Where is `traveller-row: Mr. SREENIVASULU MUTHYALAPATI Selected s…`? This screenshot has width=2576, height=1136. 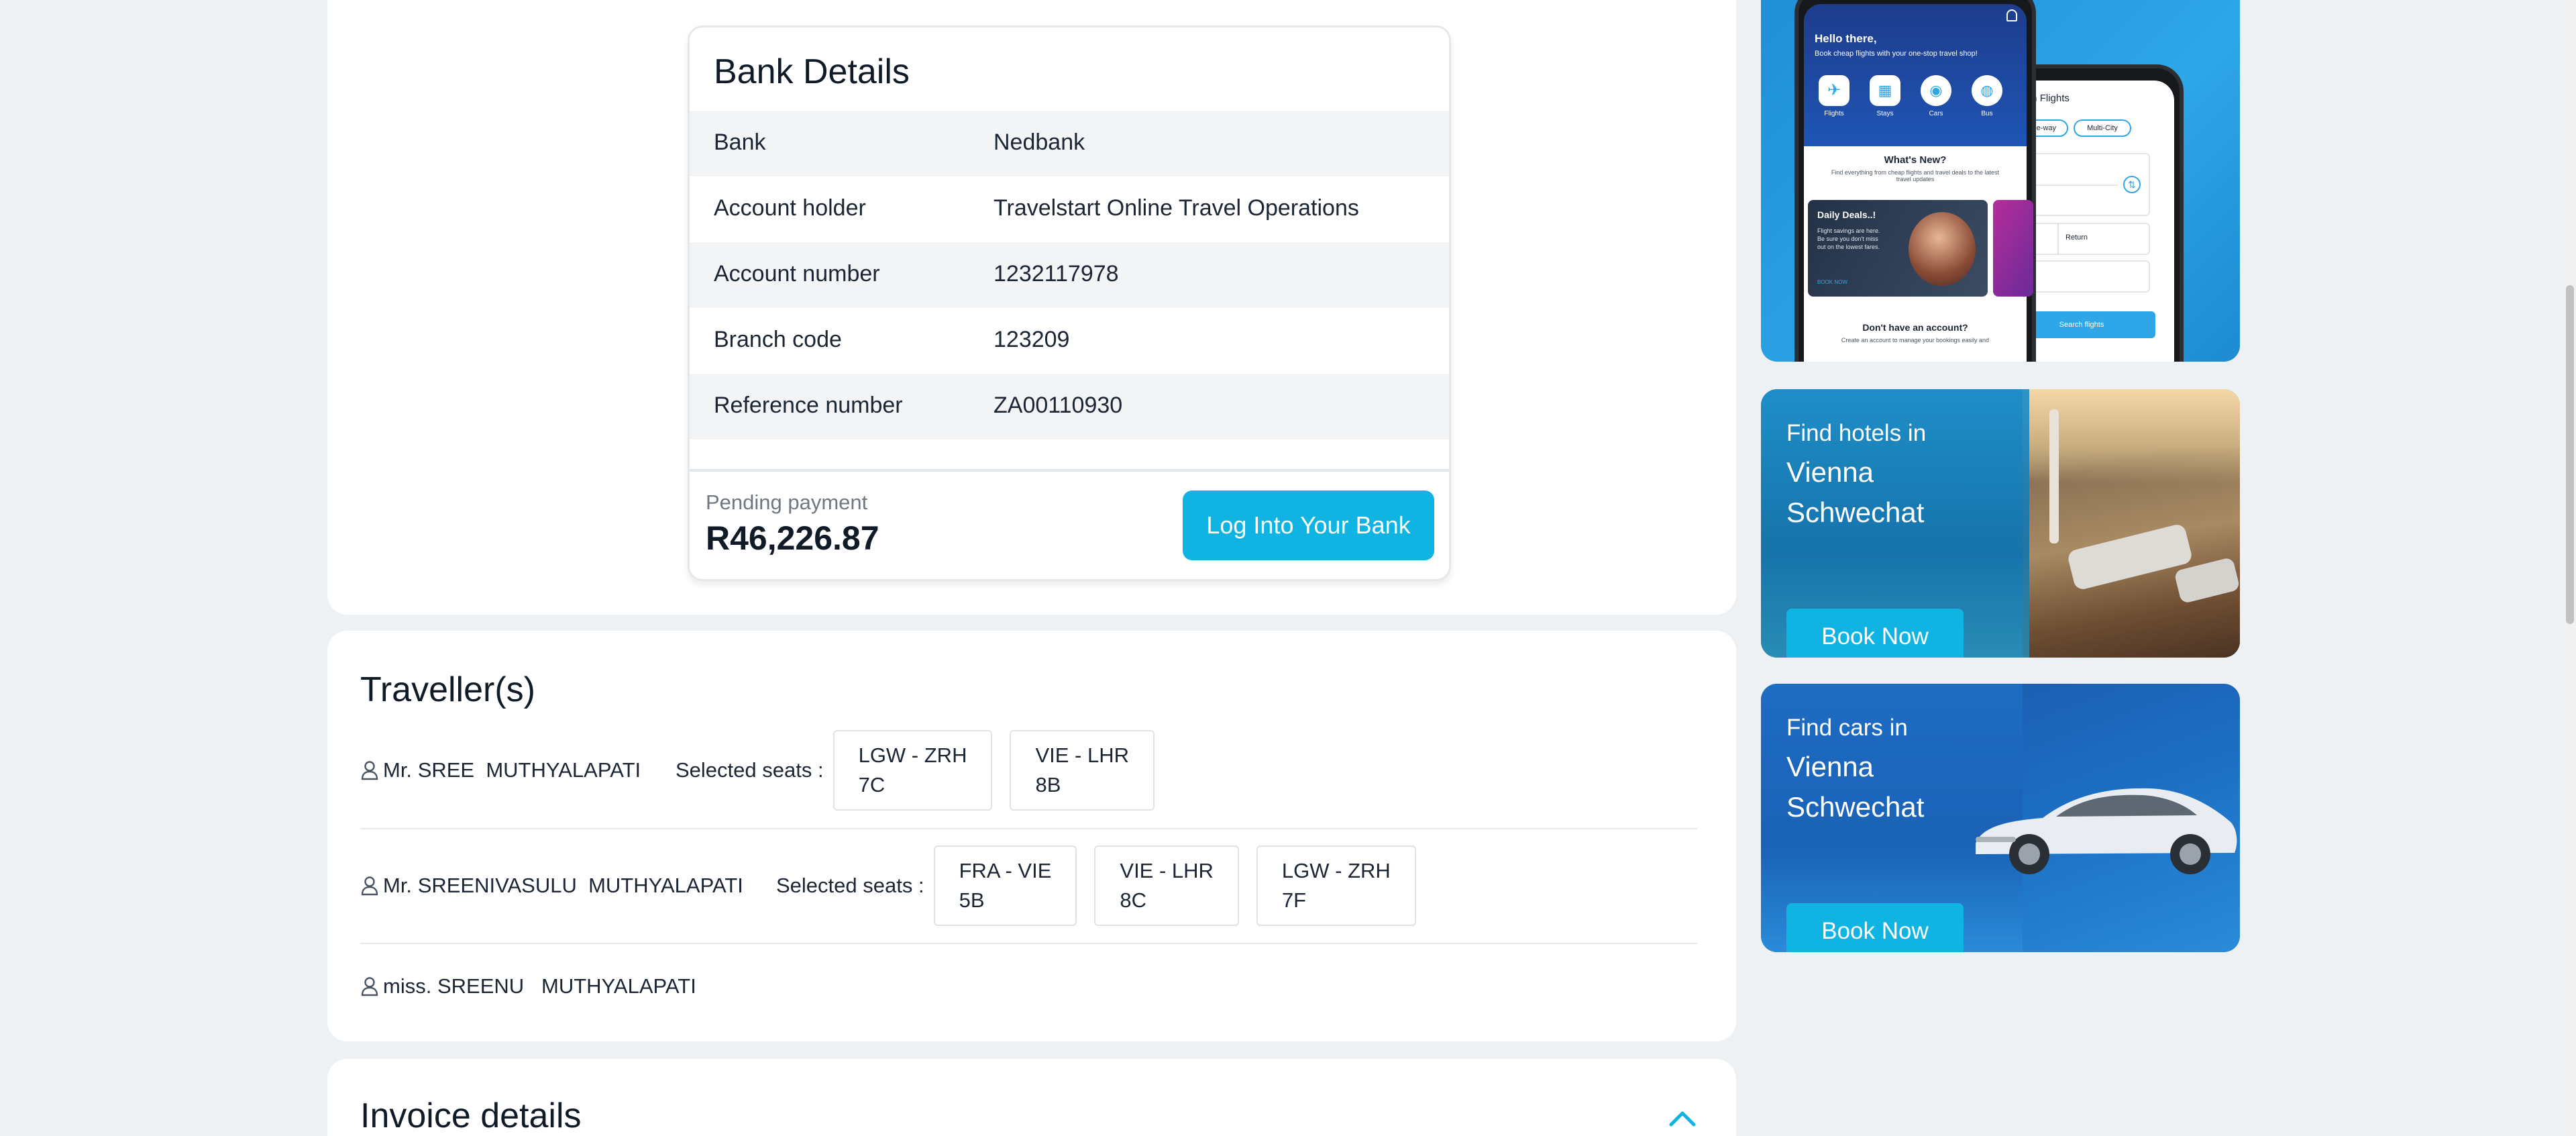
traveller-row: Mr. SREENIVASULU MUTHYALAPATI Selected s… is located at coordinates (1028, 885).